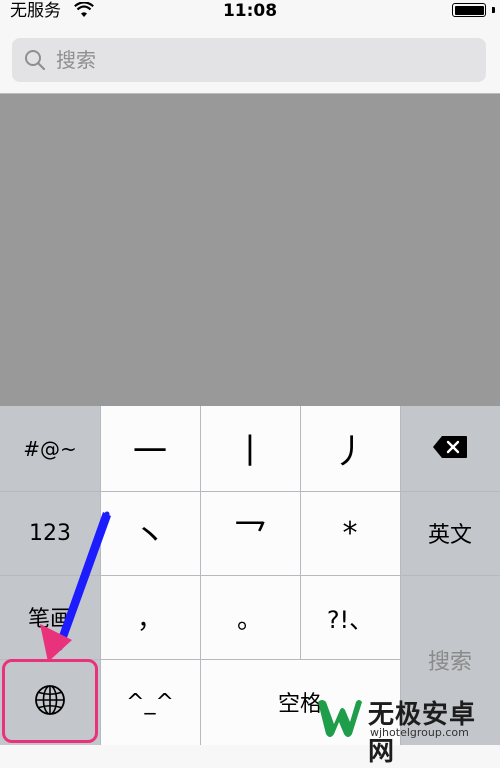 The height and width of the screenshot is (768, 500). What do you see at coordinates (75, 586) in the screenshot?
I see `pointer-arrow-icon` at bounding box center [75, 586].